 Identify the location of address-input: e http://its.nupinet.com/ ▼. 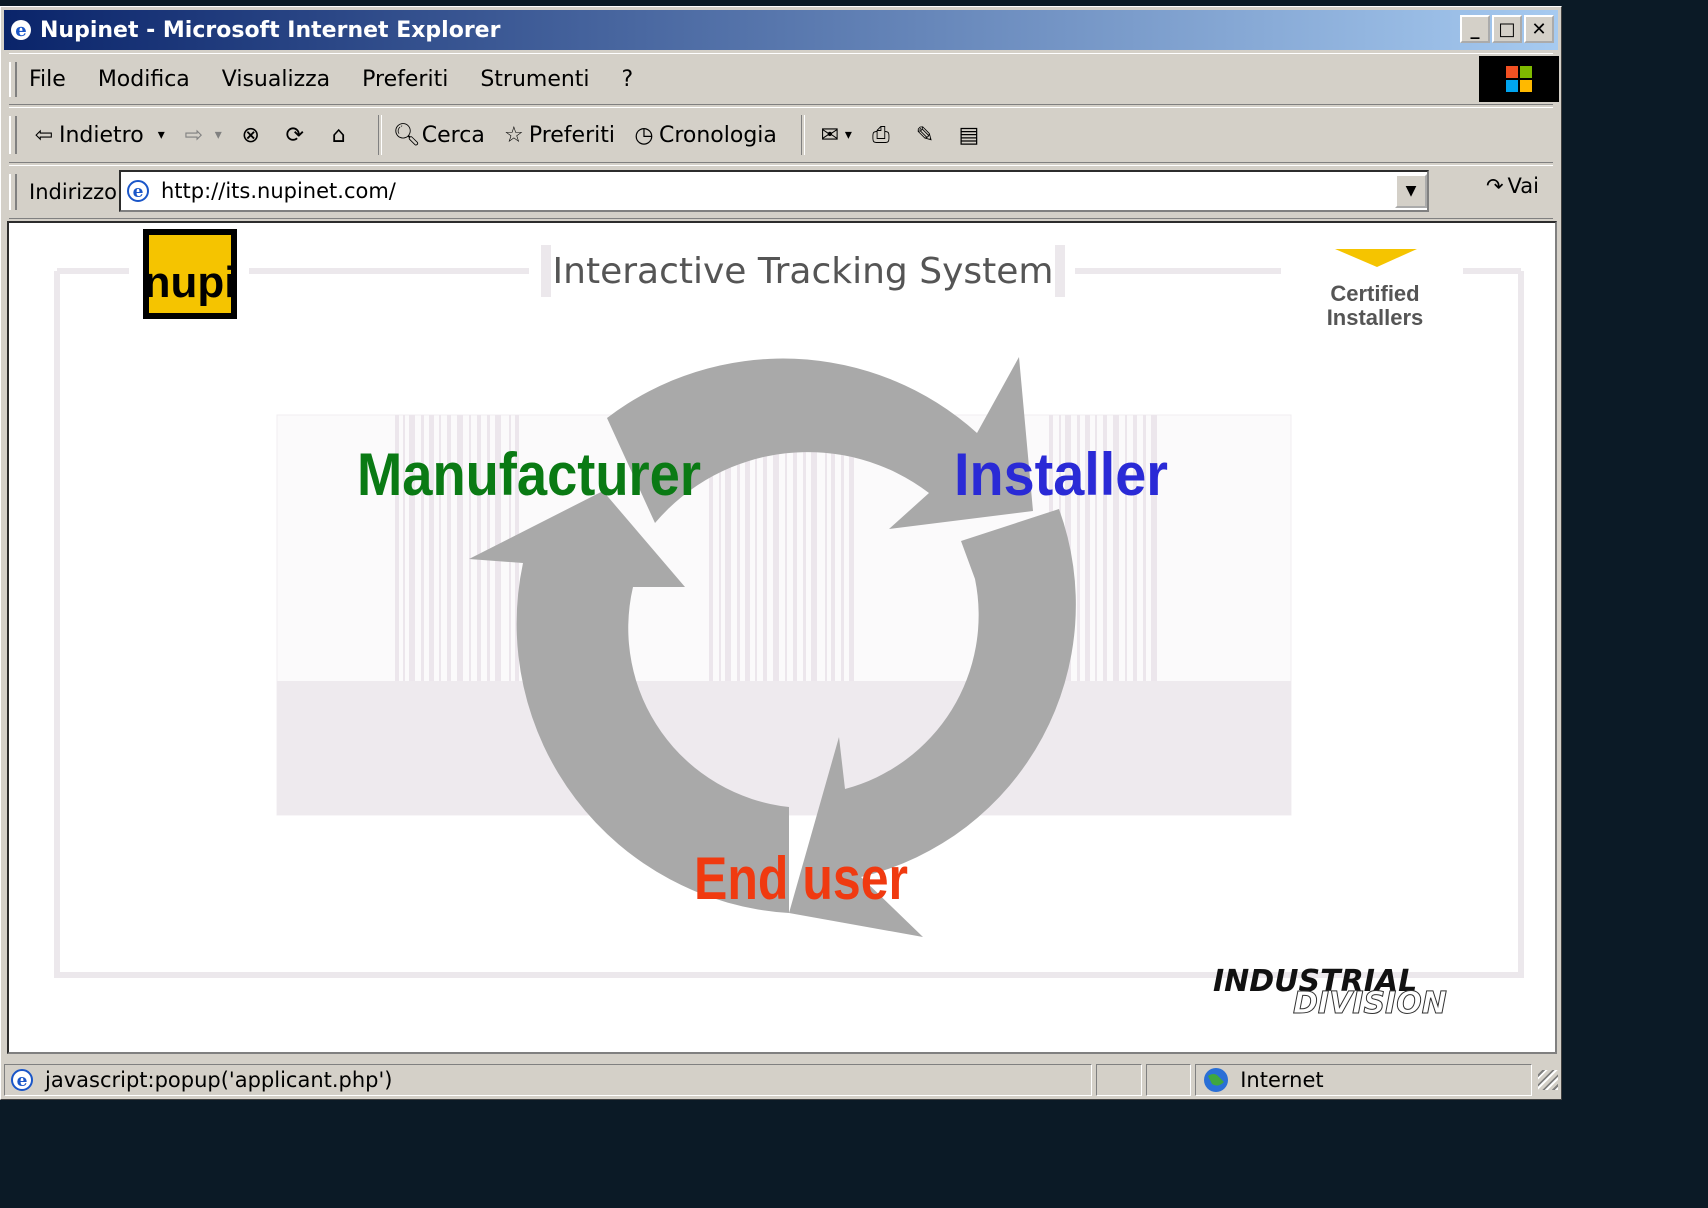
(774, 191).